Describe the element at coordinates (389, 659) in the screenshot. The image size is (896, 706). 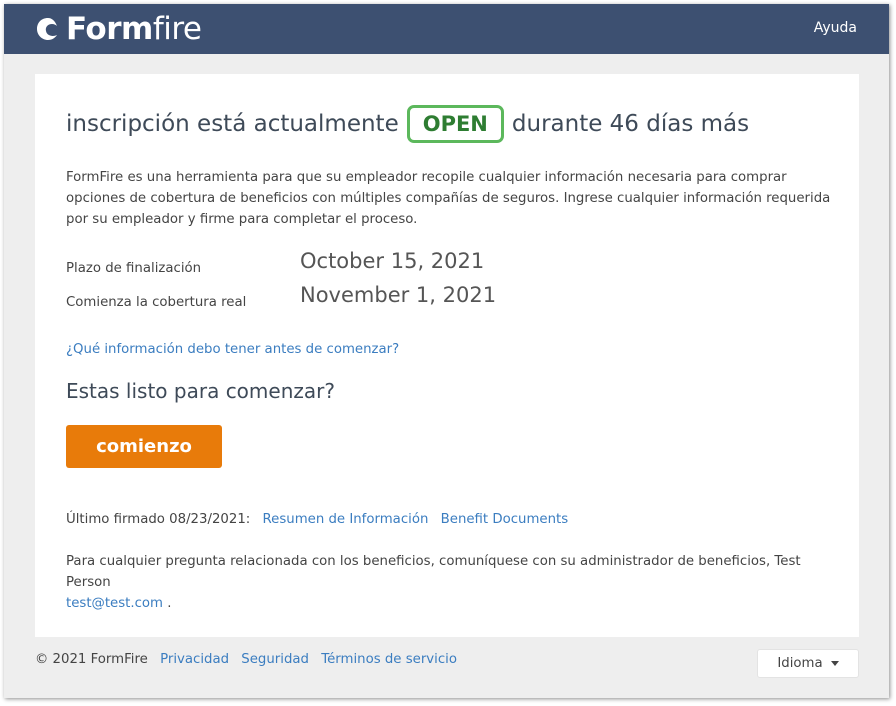
I see `terms-link: Términos de servicio` at that location.